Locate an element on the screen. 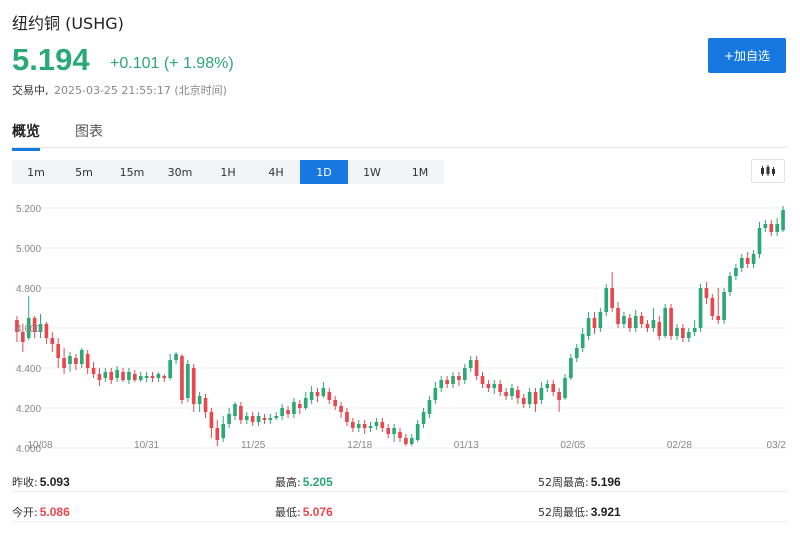 The height and width of the screenshot is (540, 800). x-tick-label: 01/13 is located at coordinates (466, 445).